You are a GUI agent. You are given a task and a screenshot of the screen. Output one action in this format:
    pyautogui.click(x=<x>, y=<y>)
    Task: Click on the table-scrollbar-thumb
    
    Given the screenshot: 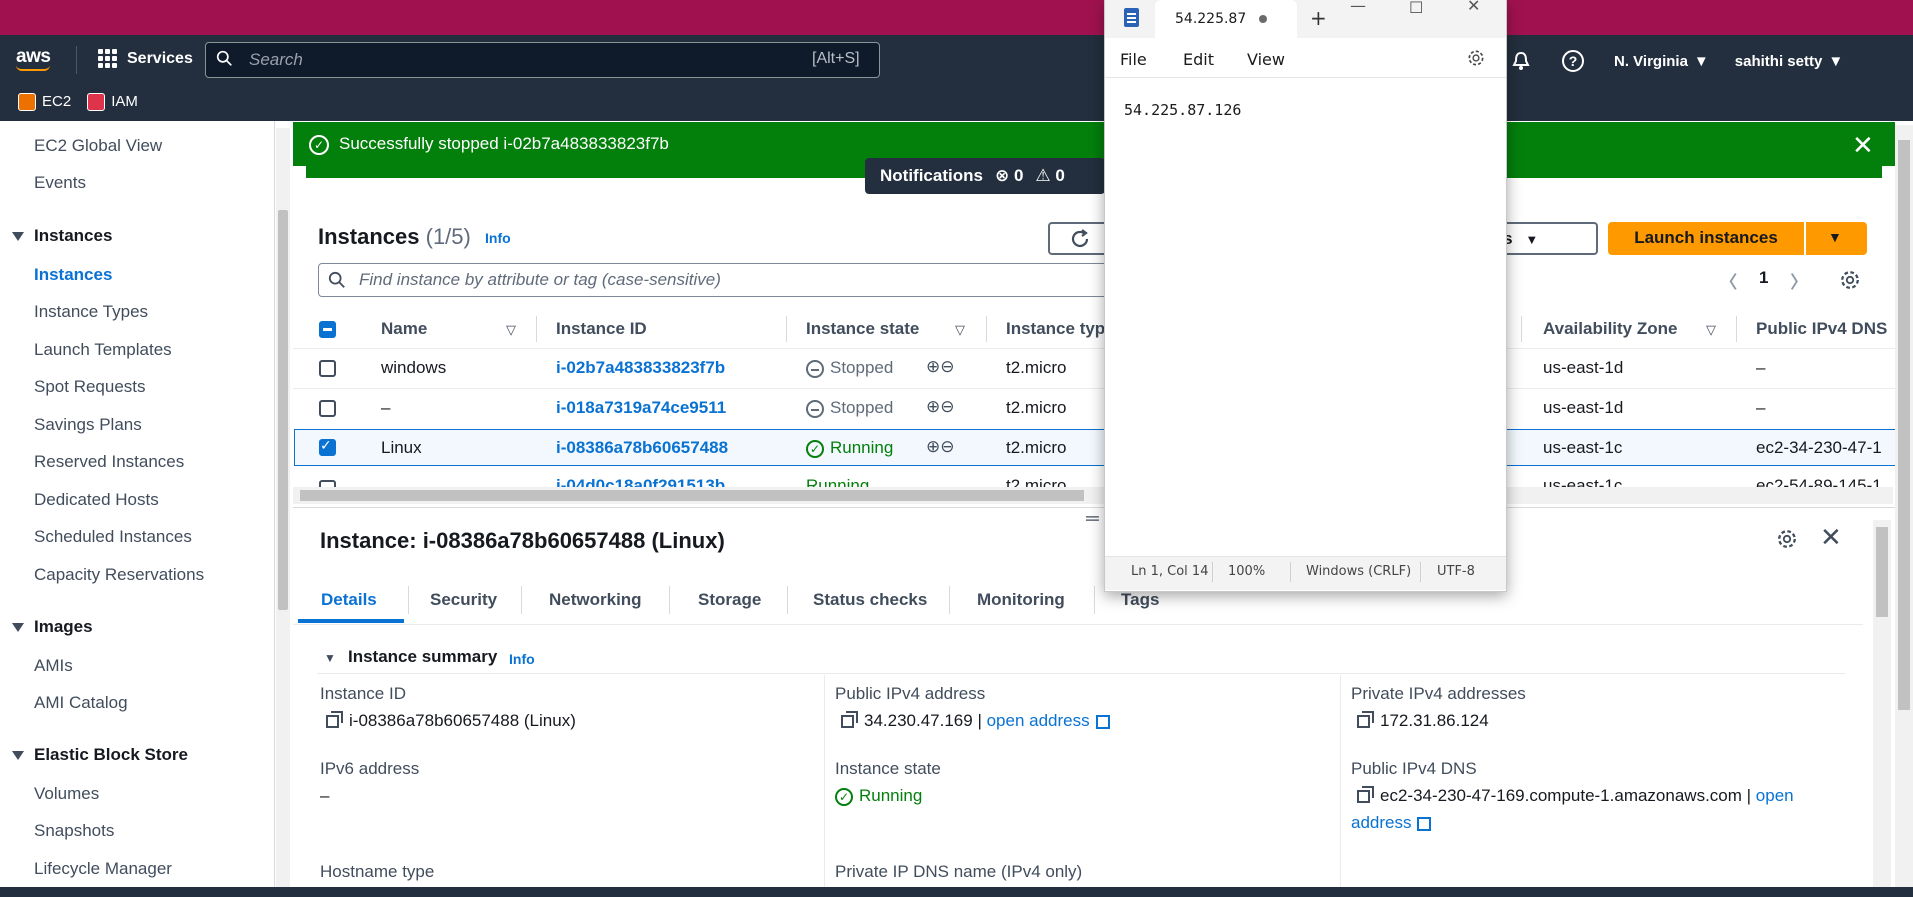 What is the action you would take?
    pyautogui.click(x=692, y=495)
    